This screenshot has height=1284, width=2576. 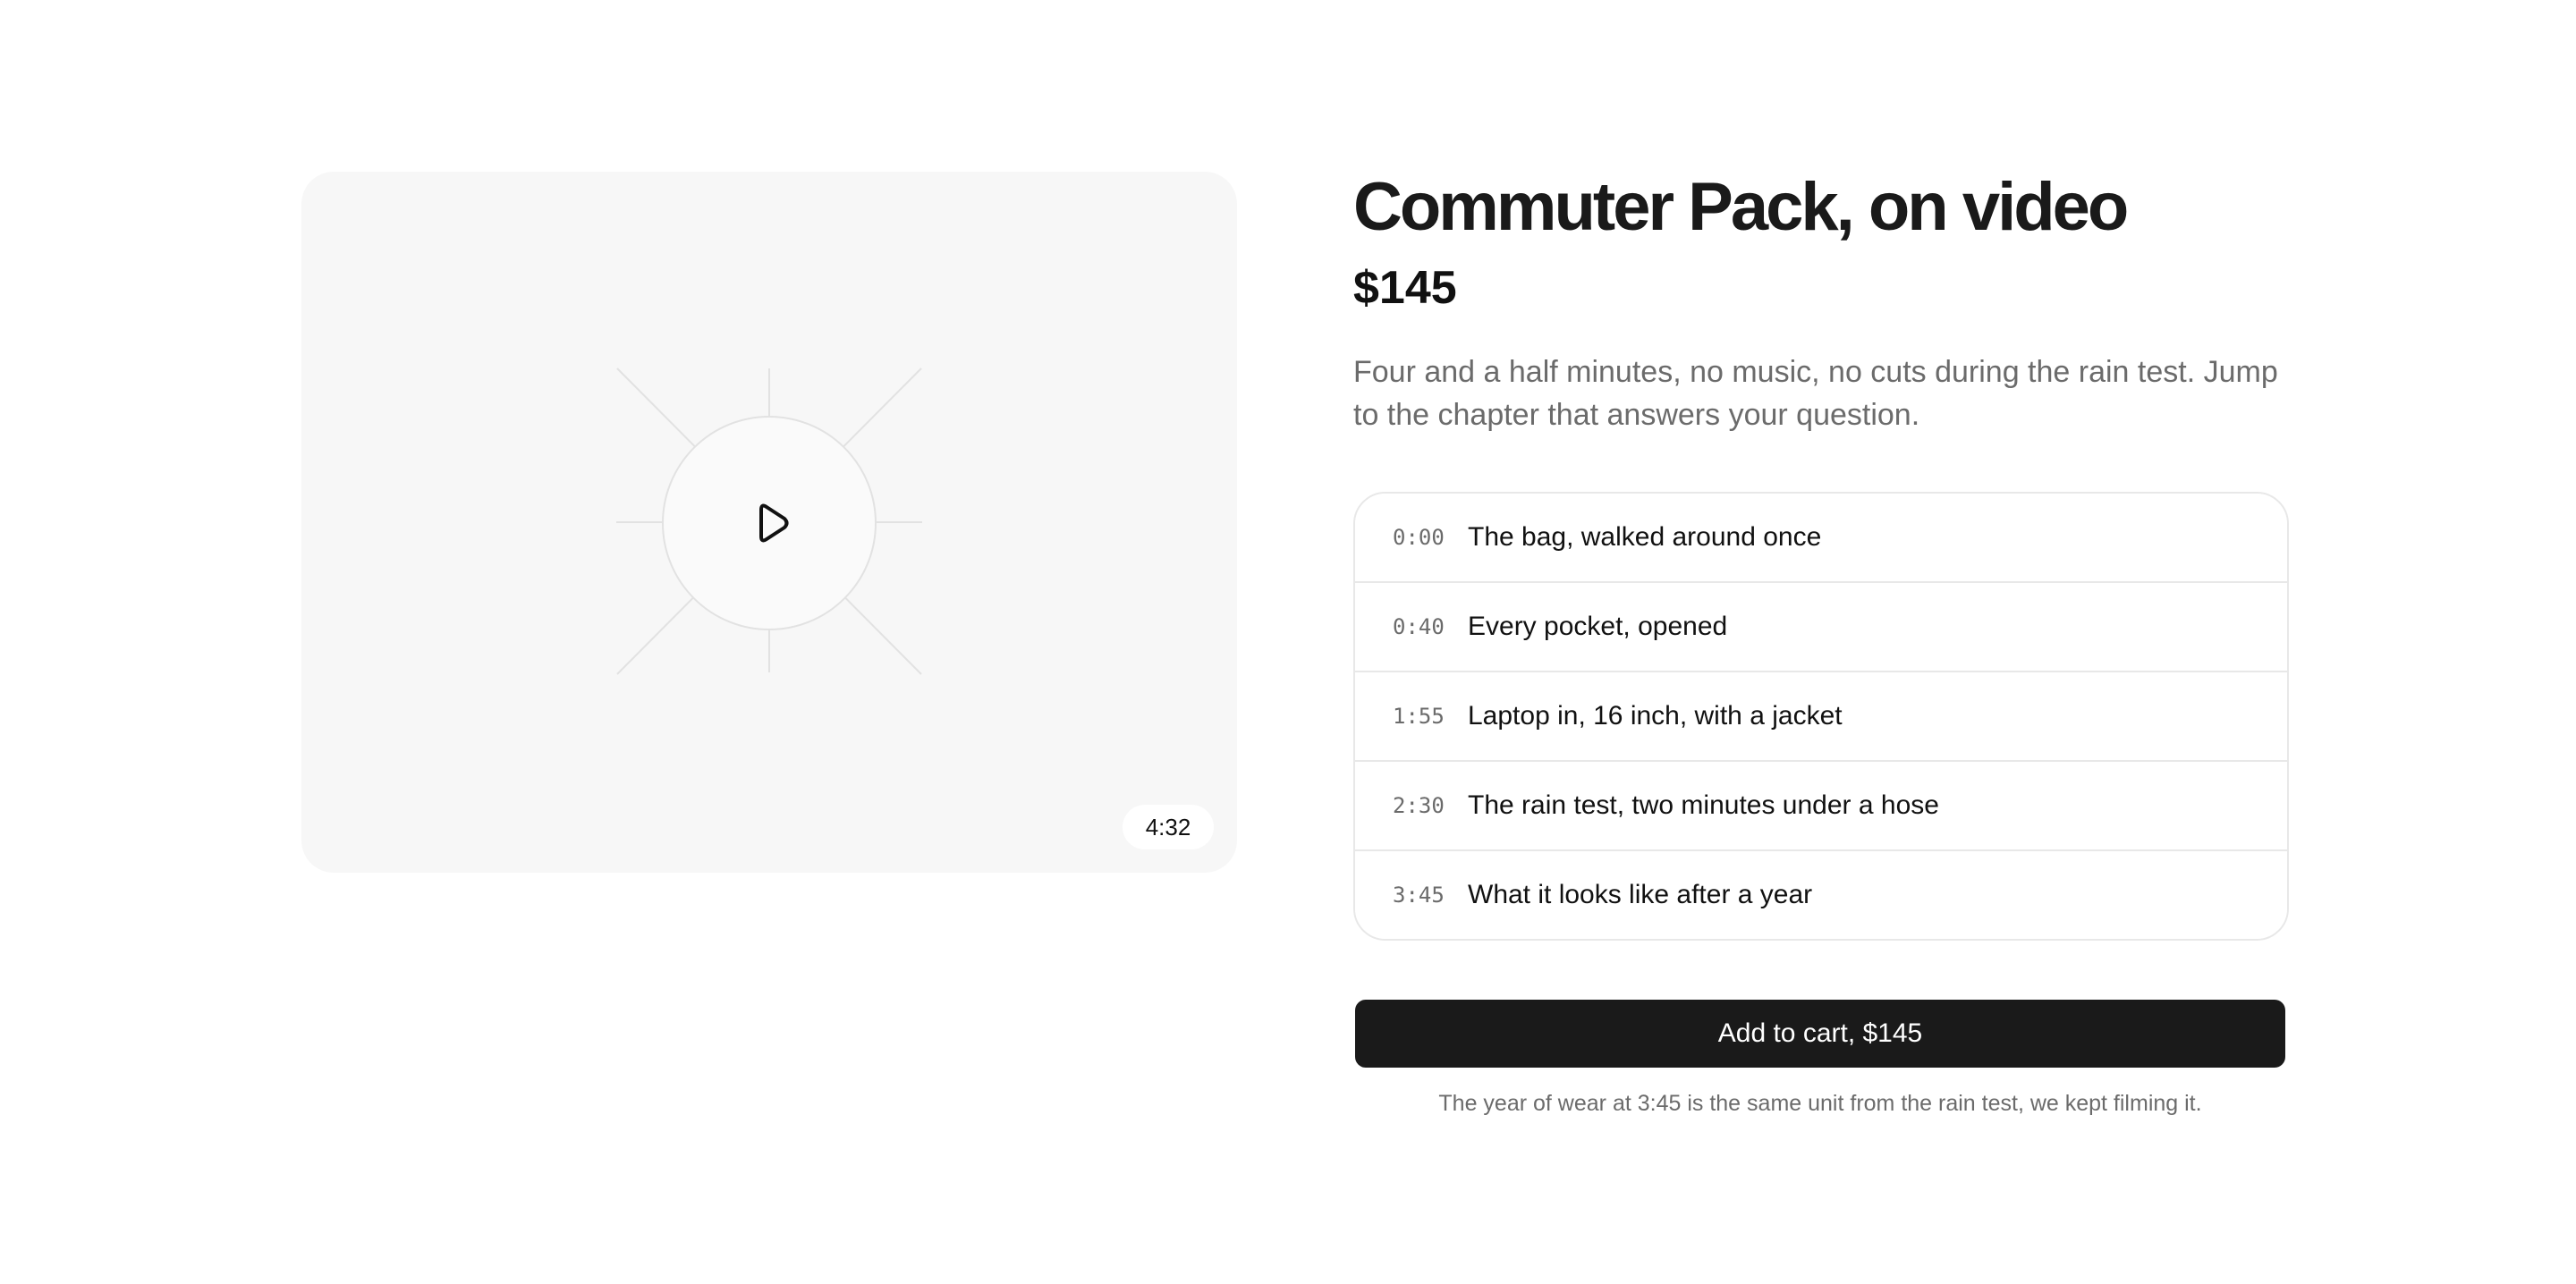 What do you see at coordinates (1419, 806) in the screenshot?
I see `chapter-time: 2:30` at bounding box center [1419, 806].